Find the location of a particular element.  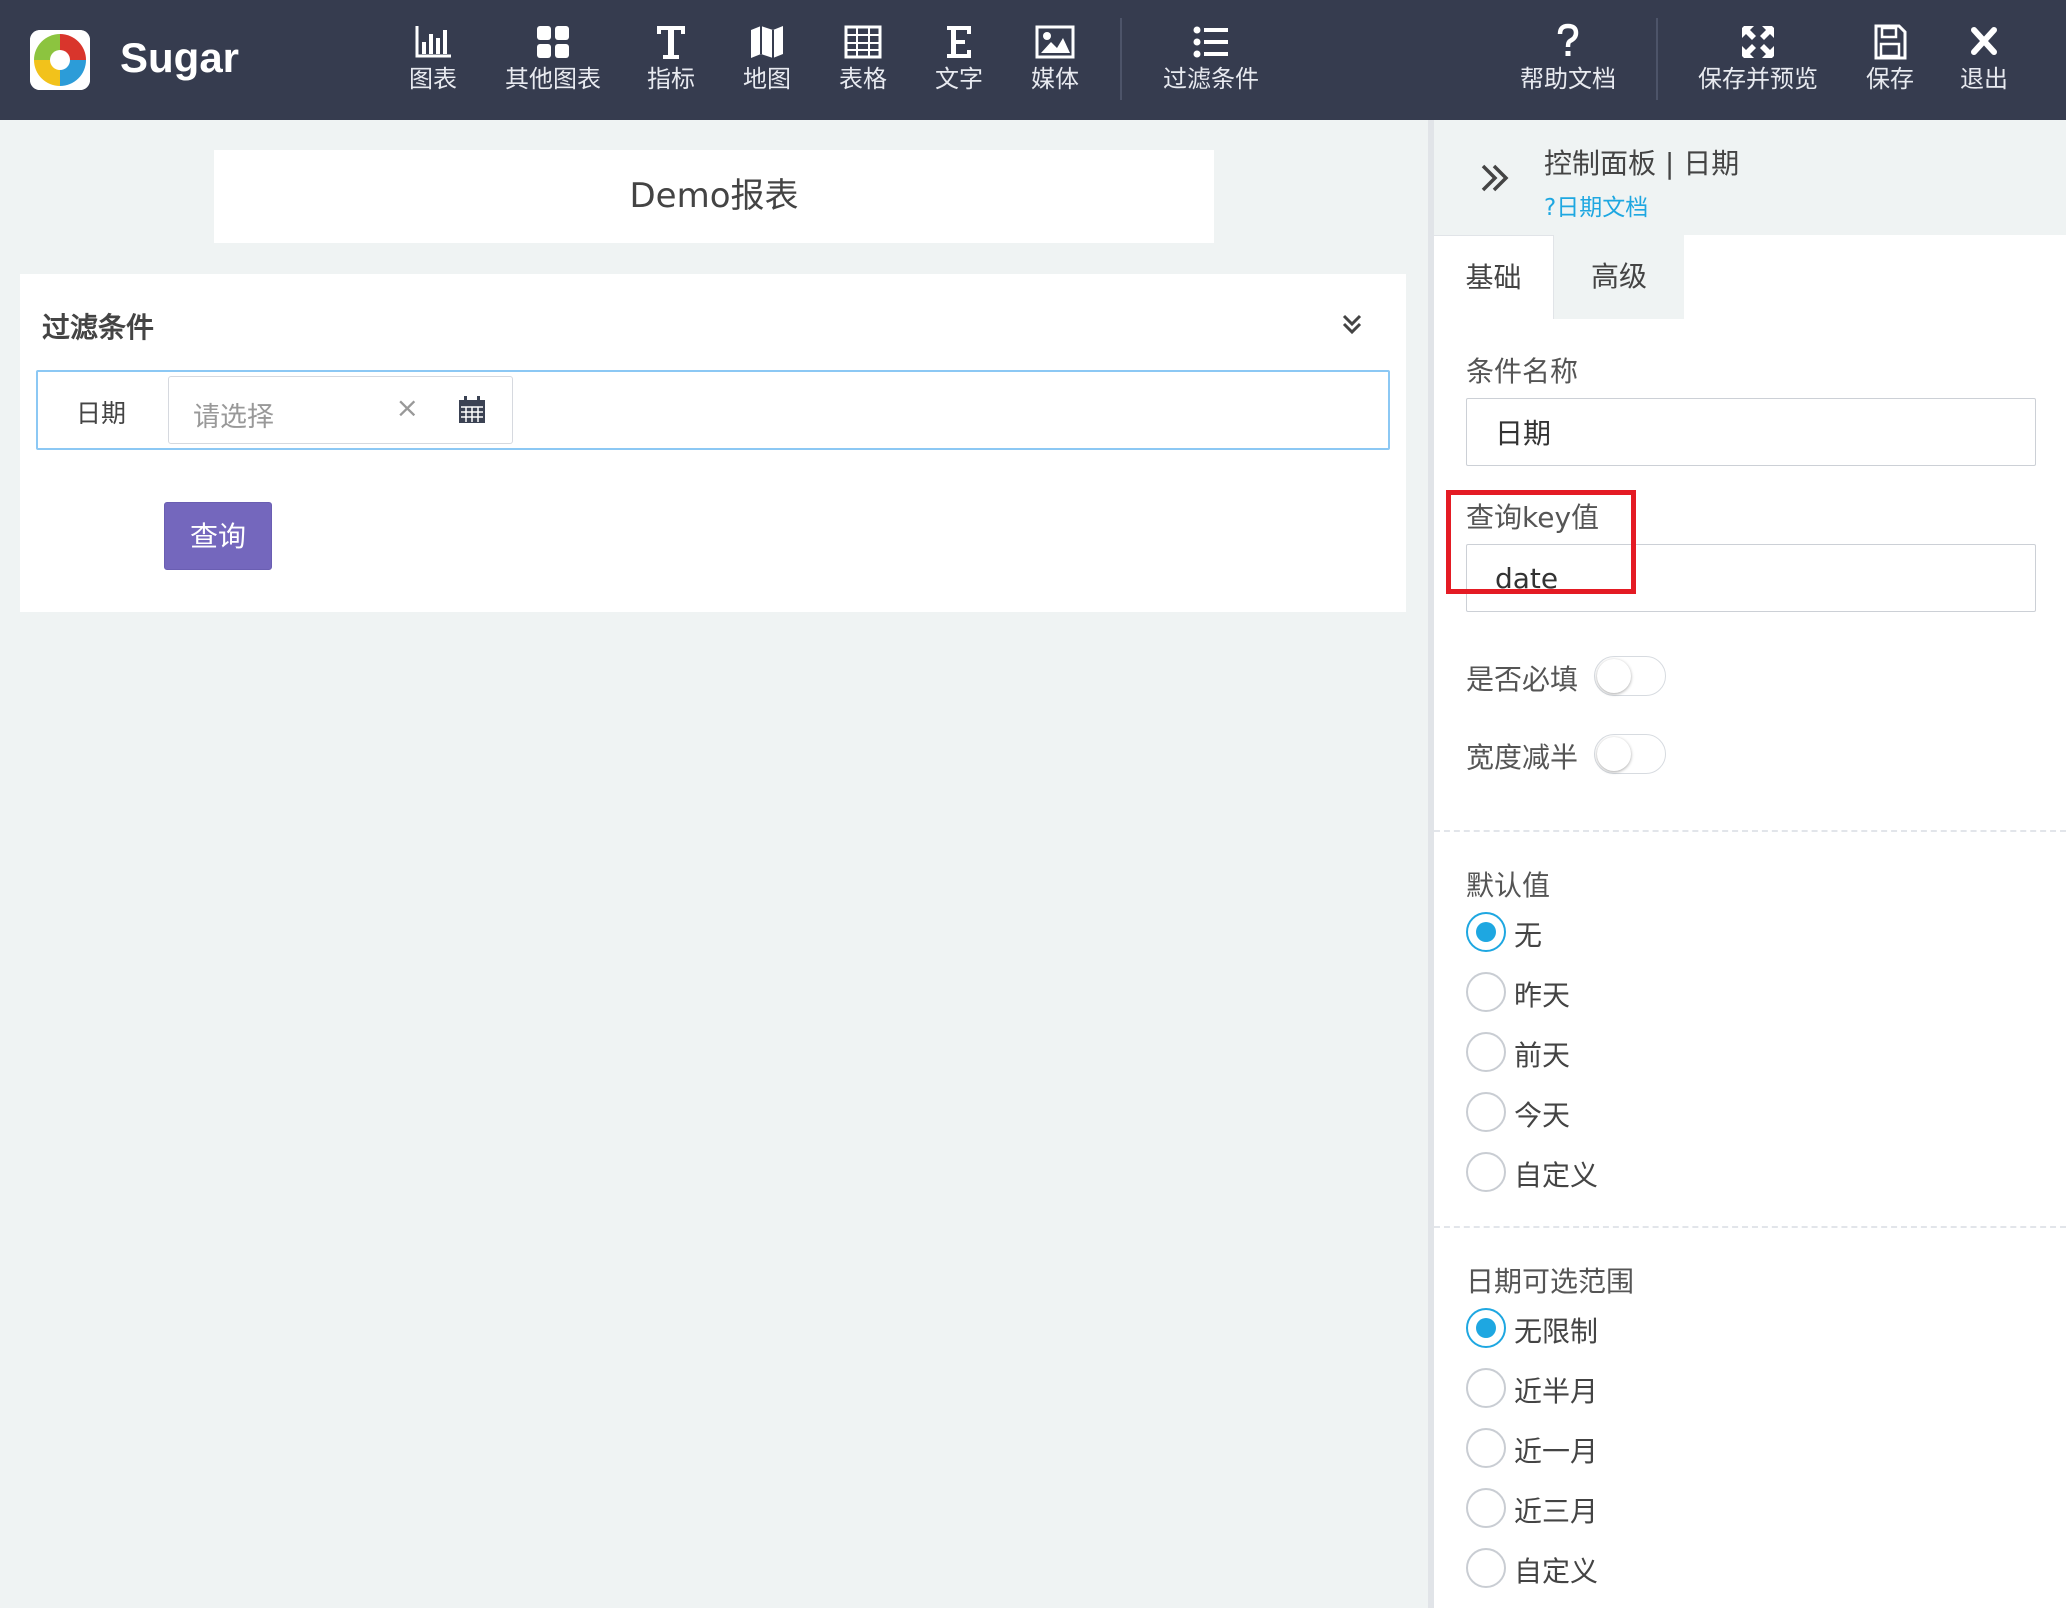

required-label: 是否必填 is located at coordinates (1522, 679).